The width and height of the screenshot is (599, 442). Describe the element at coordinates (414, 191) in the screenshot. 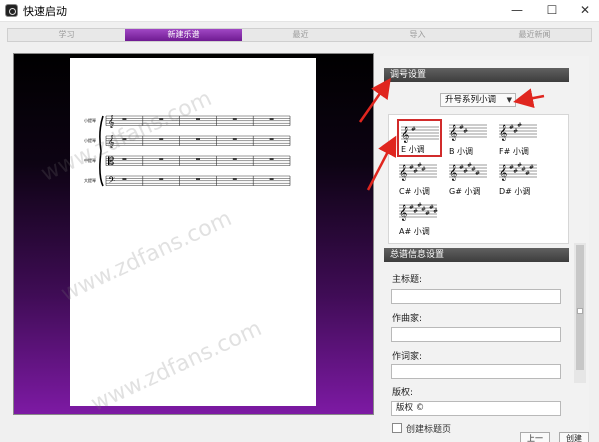

I see `key-signature-label: C# 小调` at that location.